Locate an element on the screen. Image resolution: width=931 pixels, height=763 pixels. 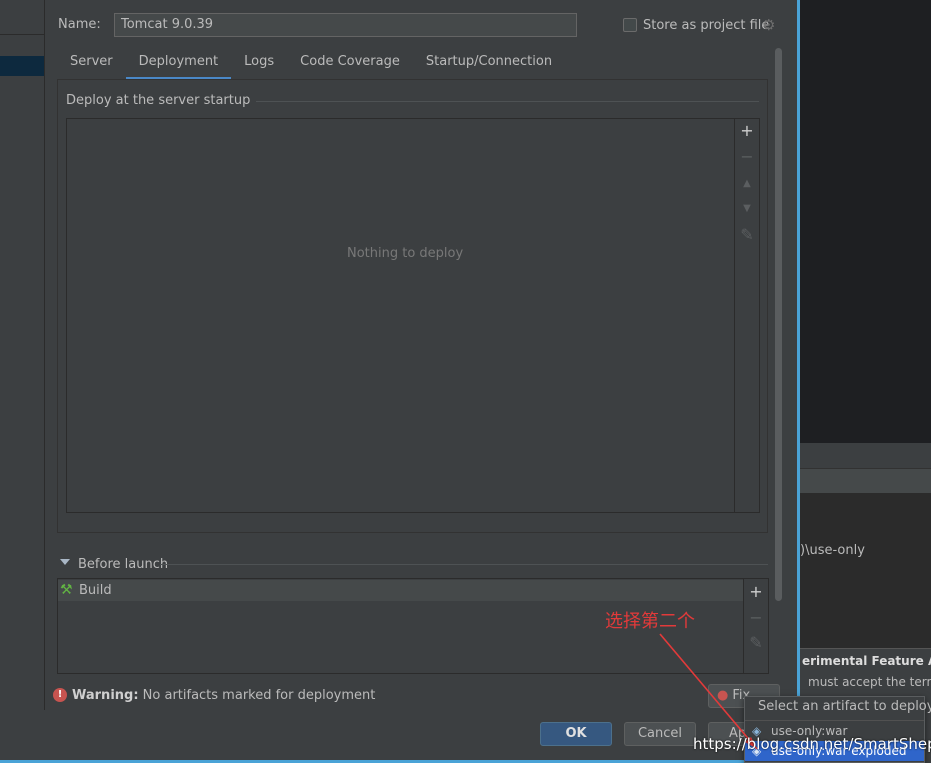
notification-title: erimental Feature Al is located at coordinates (866, 661).